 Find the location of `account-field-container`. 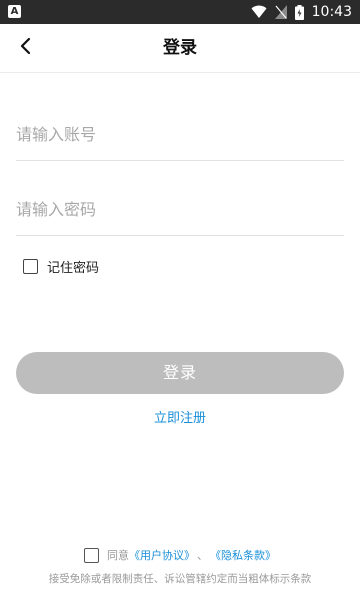

account-field-container is located at coordinates (180, 134).